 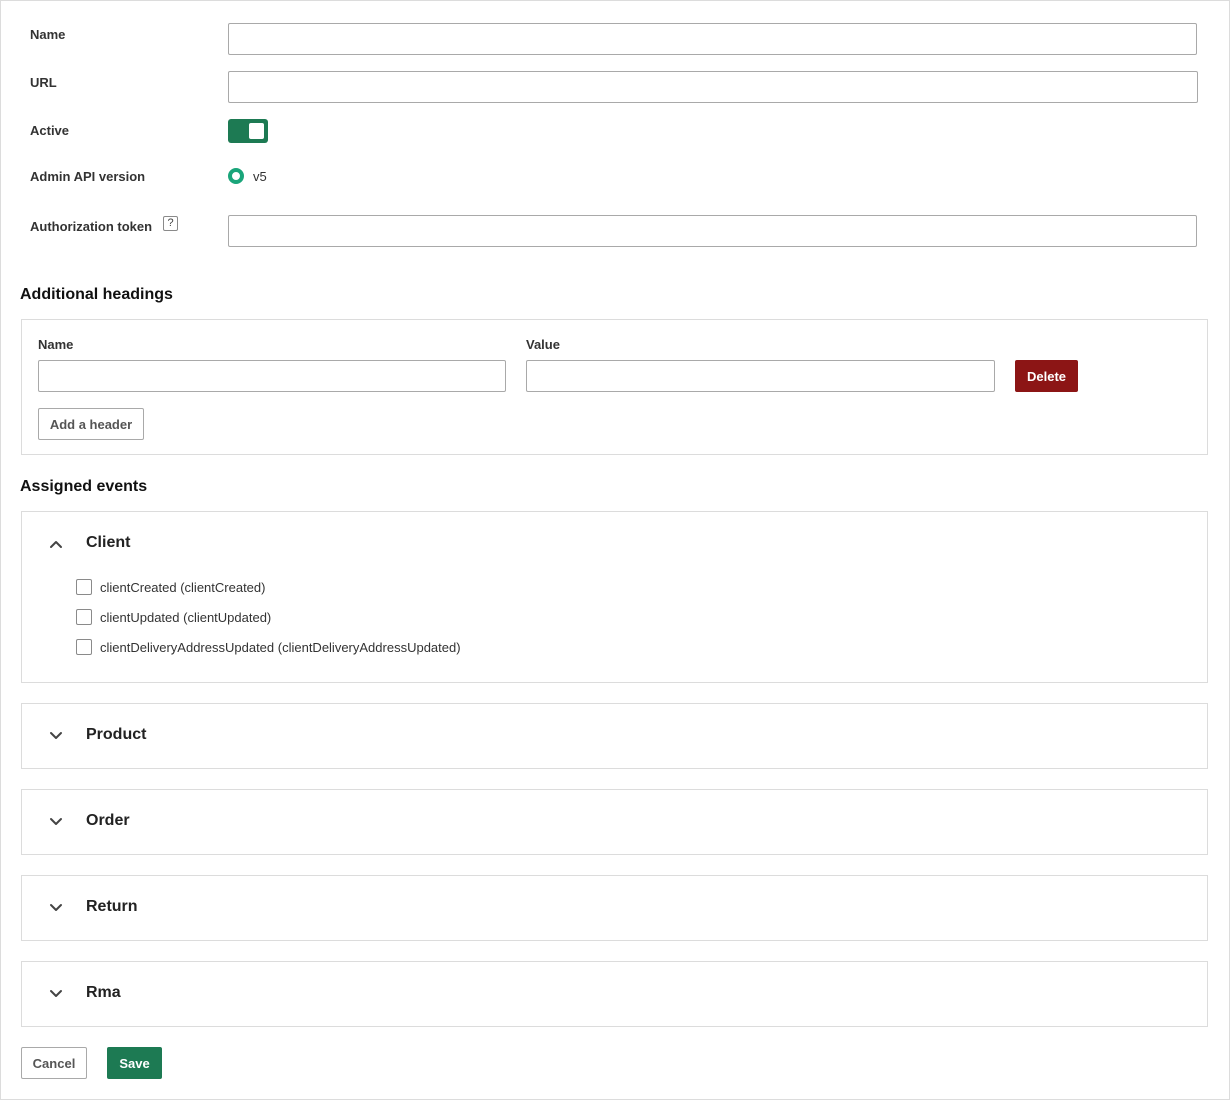 What do you see at coordinates (56, 344) in the screenshot?
I see `header-name-col-label: Name` at bounding box center [56, 344].